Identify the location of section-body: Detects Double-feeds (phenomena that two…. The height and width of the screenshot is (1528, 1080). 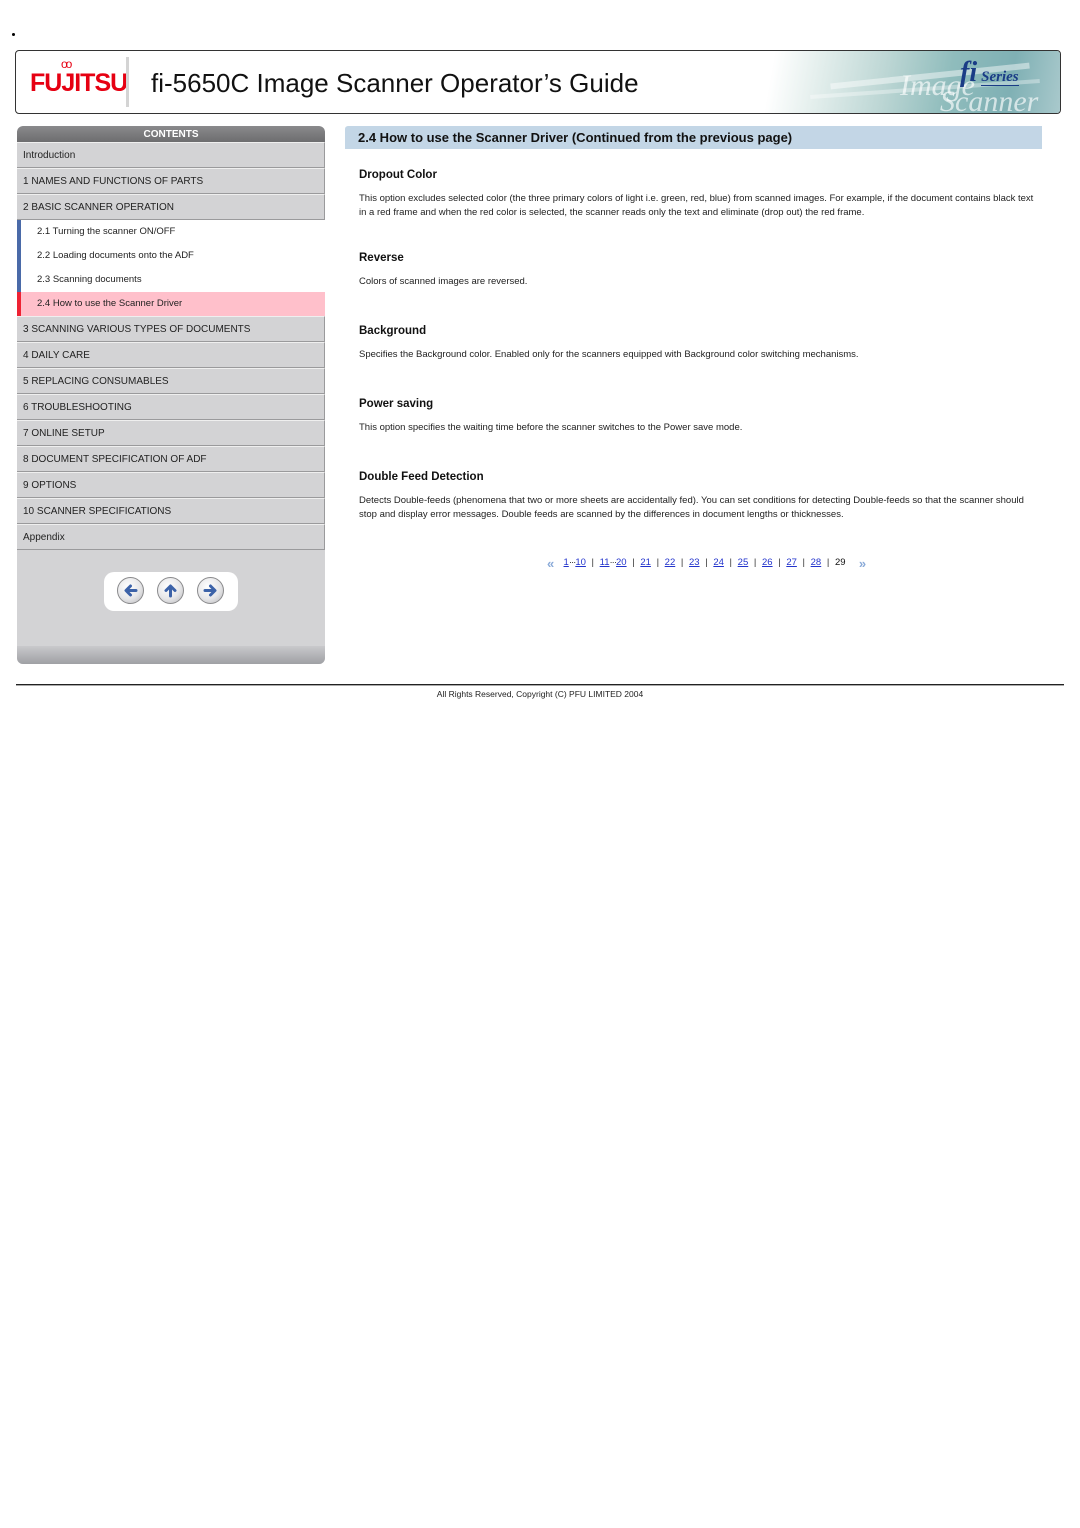
(691, 507).